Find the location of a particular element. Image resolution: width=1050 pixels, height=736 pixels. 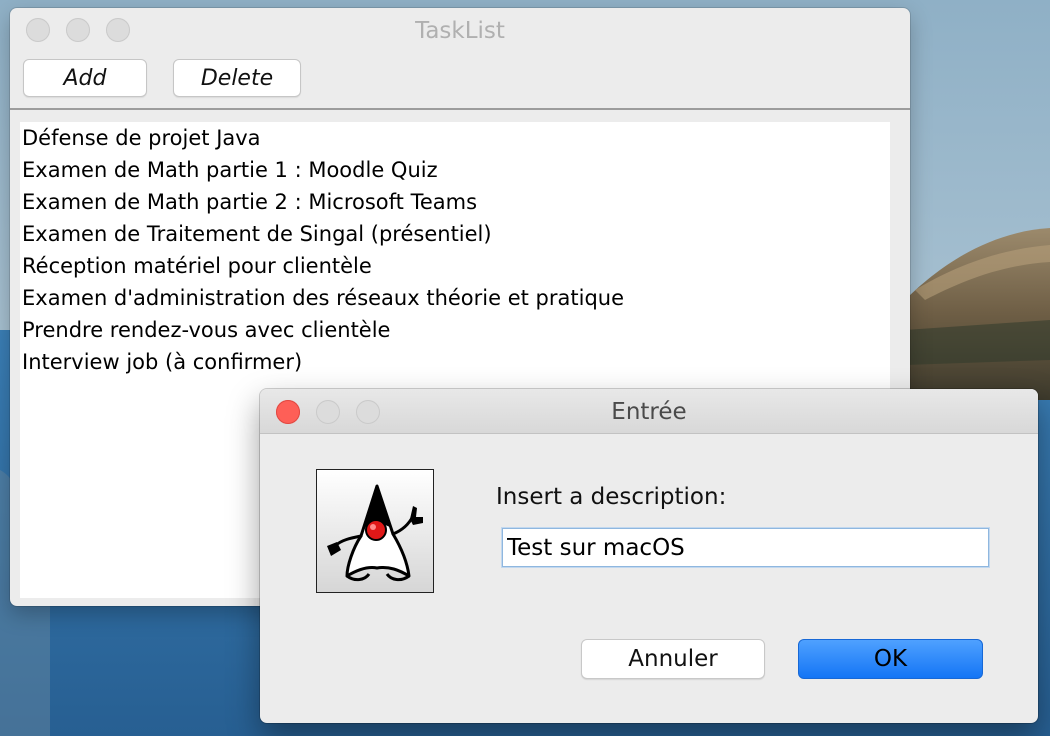

task-list-item: Examen de Math partie 1 : Moodle Quiz is located at coordinates (455, 170).